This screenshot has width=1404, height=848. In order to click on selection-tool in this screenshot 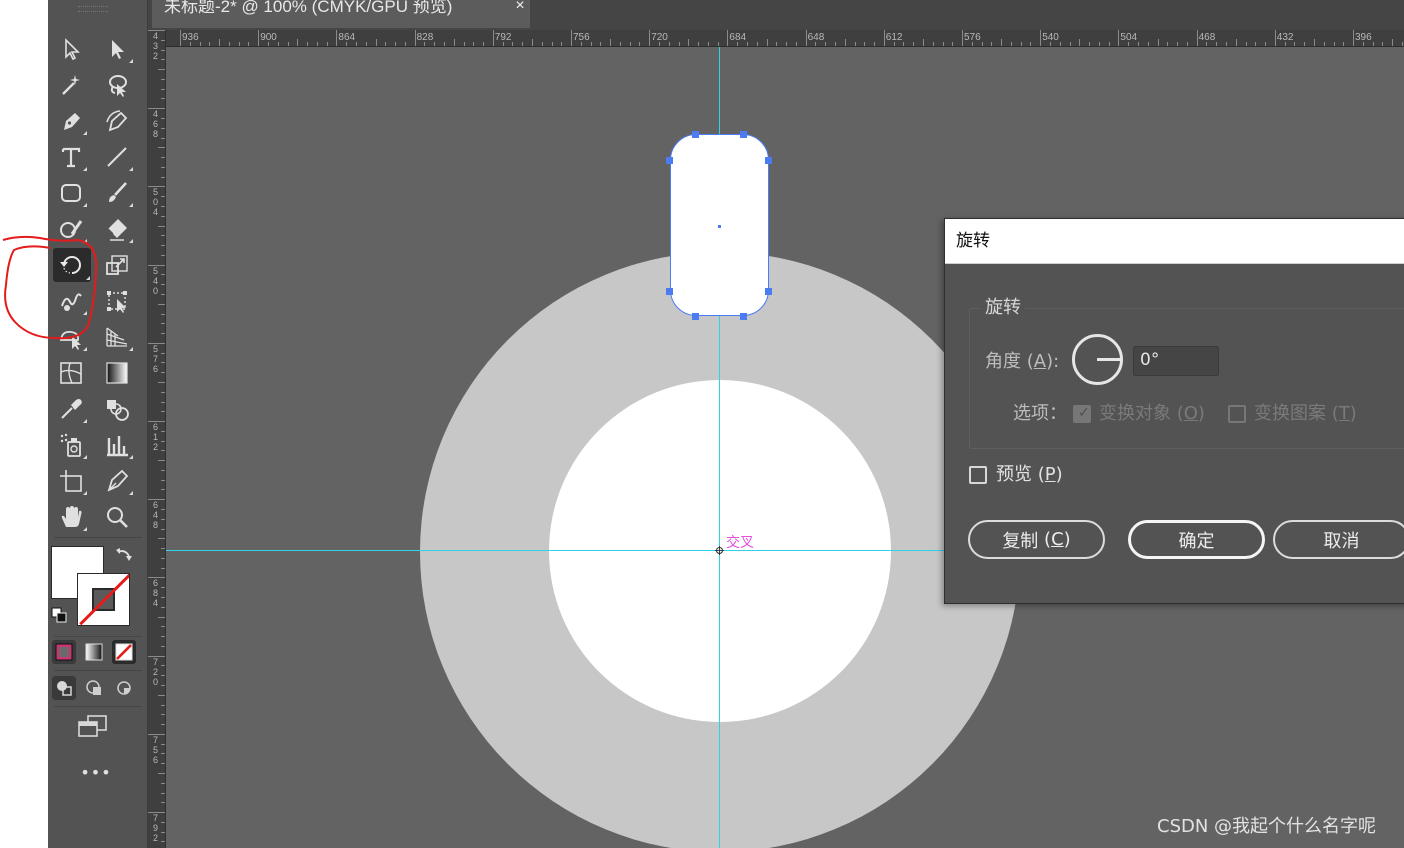, I will do `click(71, 49)`.